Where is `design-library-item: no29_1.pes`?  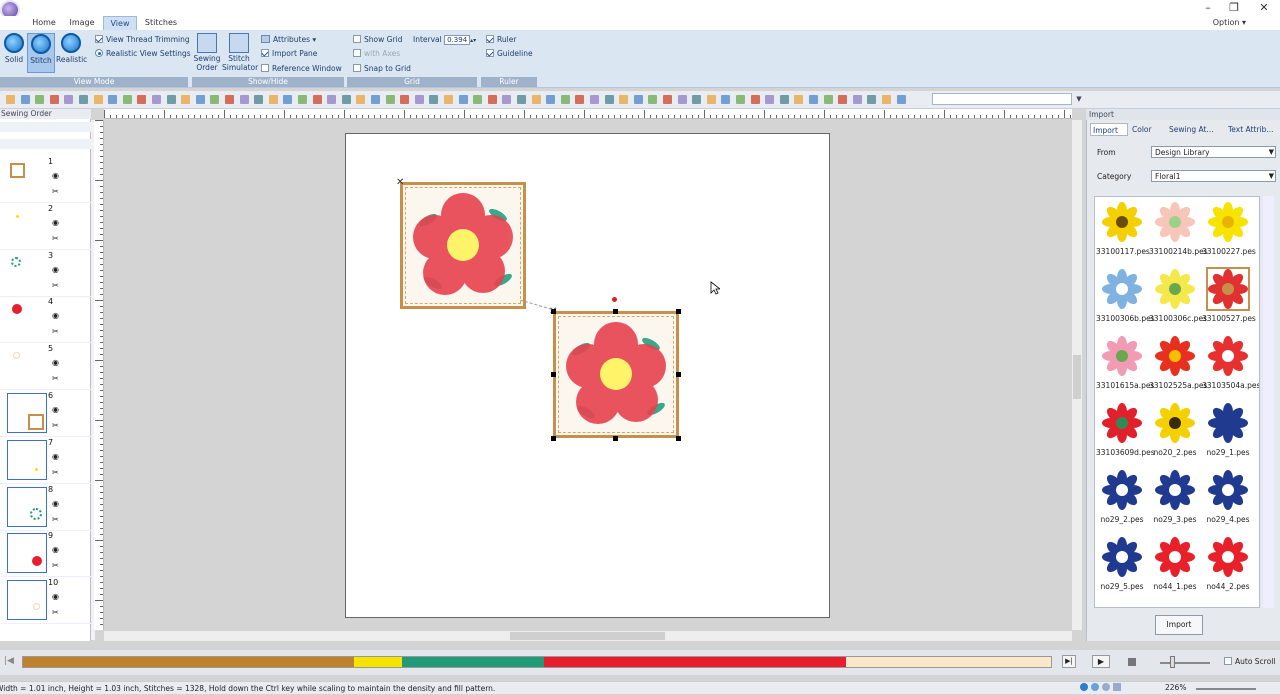
design-library-item: no29_1.pes is located at coordinates (1228, 431).